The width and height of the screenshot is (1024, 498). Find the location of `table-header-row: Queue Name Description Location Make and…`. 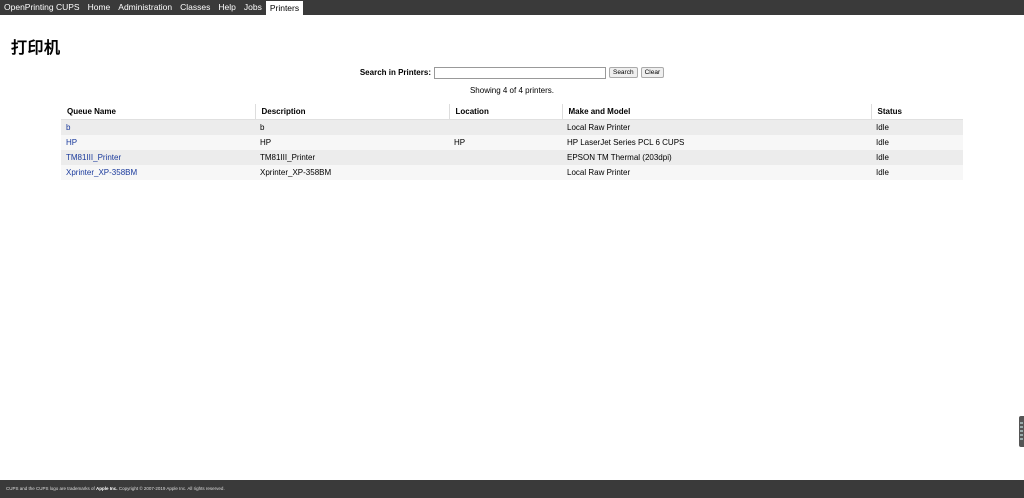

table-header-row: Queue Name Description Location Make and… is located at coordinates (512, 112).